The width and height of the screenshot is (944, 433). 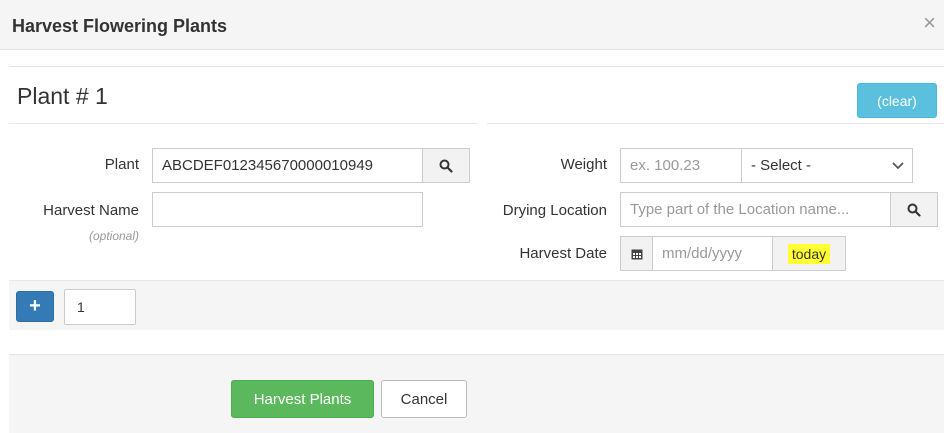 I want to click on add-plant-button: +, so click(x=35, y=306).